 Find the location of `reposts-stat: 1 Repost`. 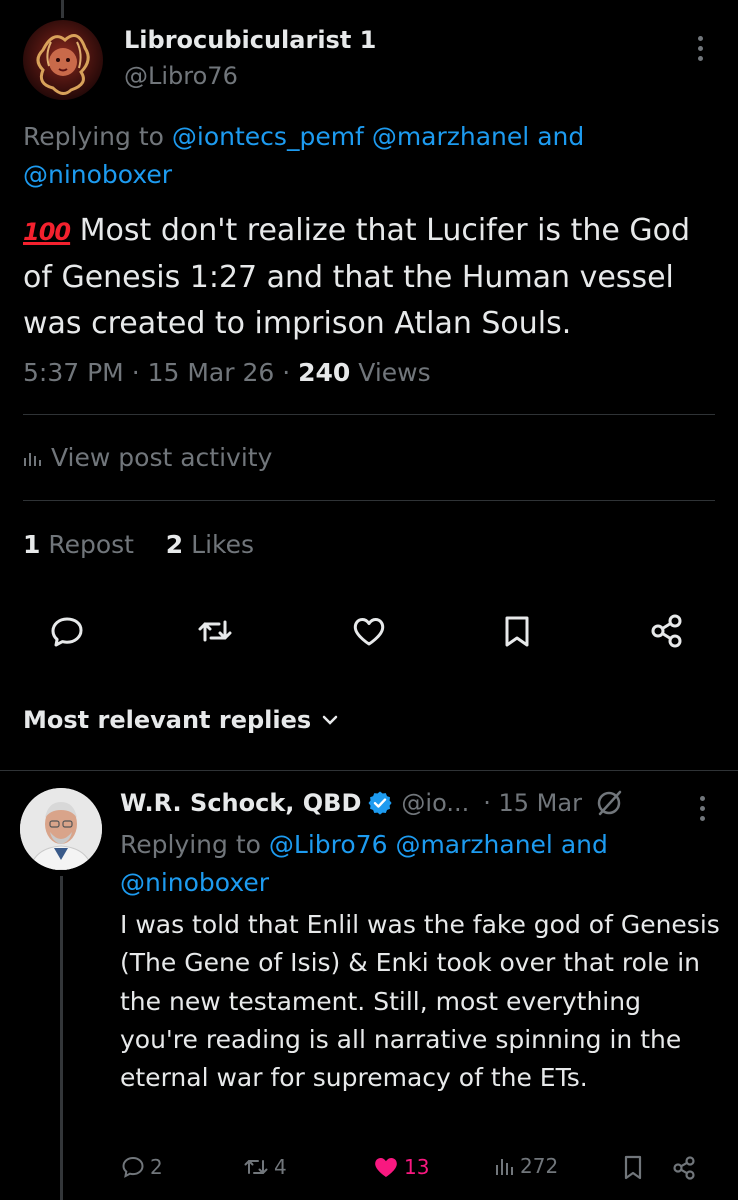

reposts-stat: 1 Repost is located at coordinates (78, 544).